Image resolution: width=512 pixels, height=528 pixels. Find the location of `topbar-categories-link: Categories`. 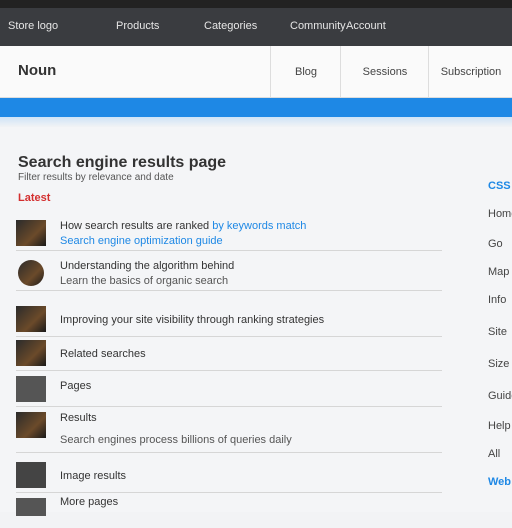

topbar-categories-link: Categories is located at coordinates (230, 26).